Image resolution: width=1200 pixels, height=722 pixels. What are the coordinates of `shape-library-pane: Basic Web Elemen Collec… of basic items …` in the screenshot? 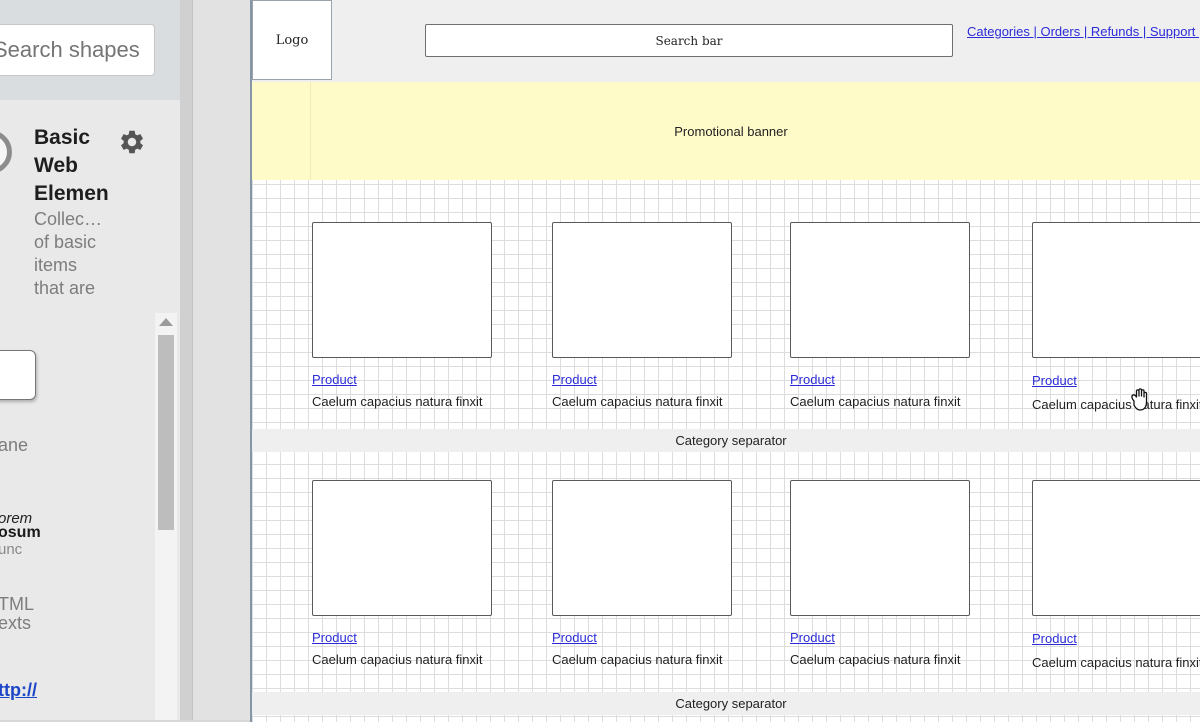 It's located at (90, 360).